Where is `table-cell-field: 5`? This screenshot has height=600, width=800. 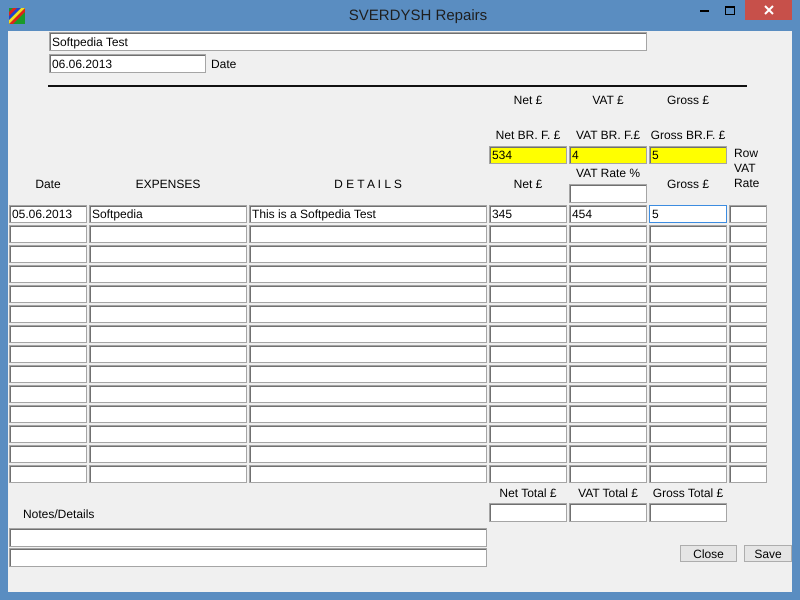
table-cell-field: 5 is located at coordinates (688, 214).